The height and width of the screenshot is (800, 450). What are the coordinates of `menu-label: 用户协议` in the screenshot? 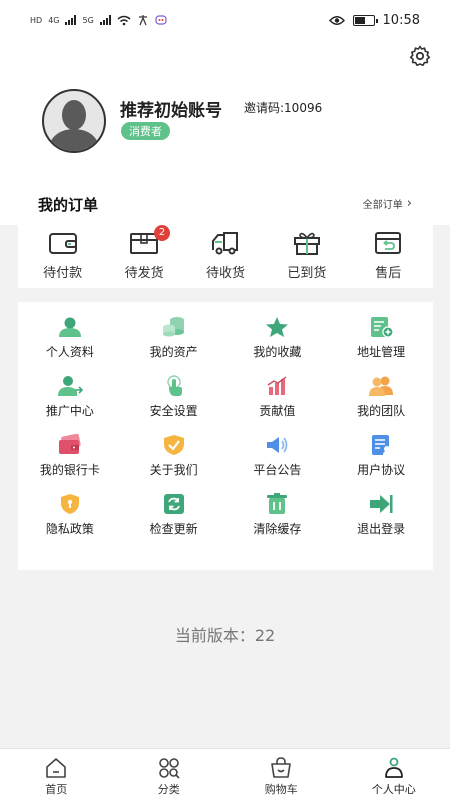 It's located at (381, 470).